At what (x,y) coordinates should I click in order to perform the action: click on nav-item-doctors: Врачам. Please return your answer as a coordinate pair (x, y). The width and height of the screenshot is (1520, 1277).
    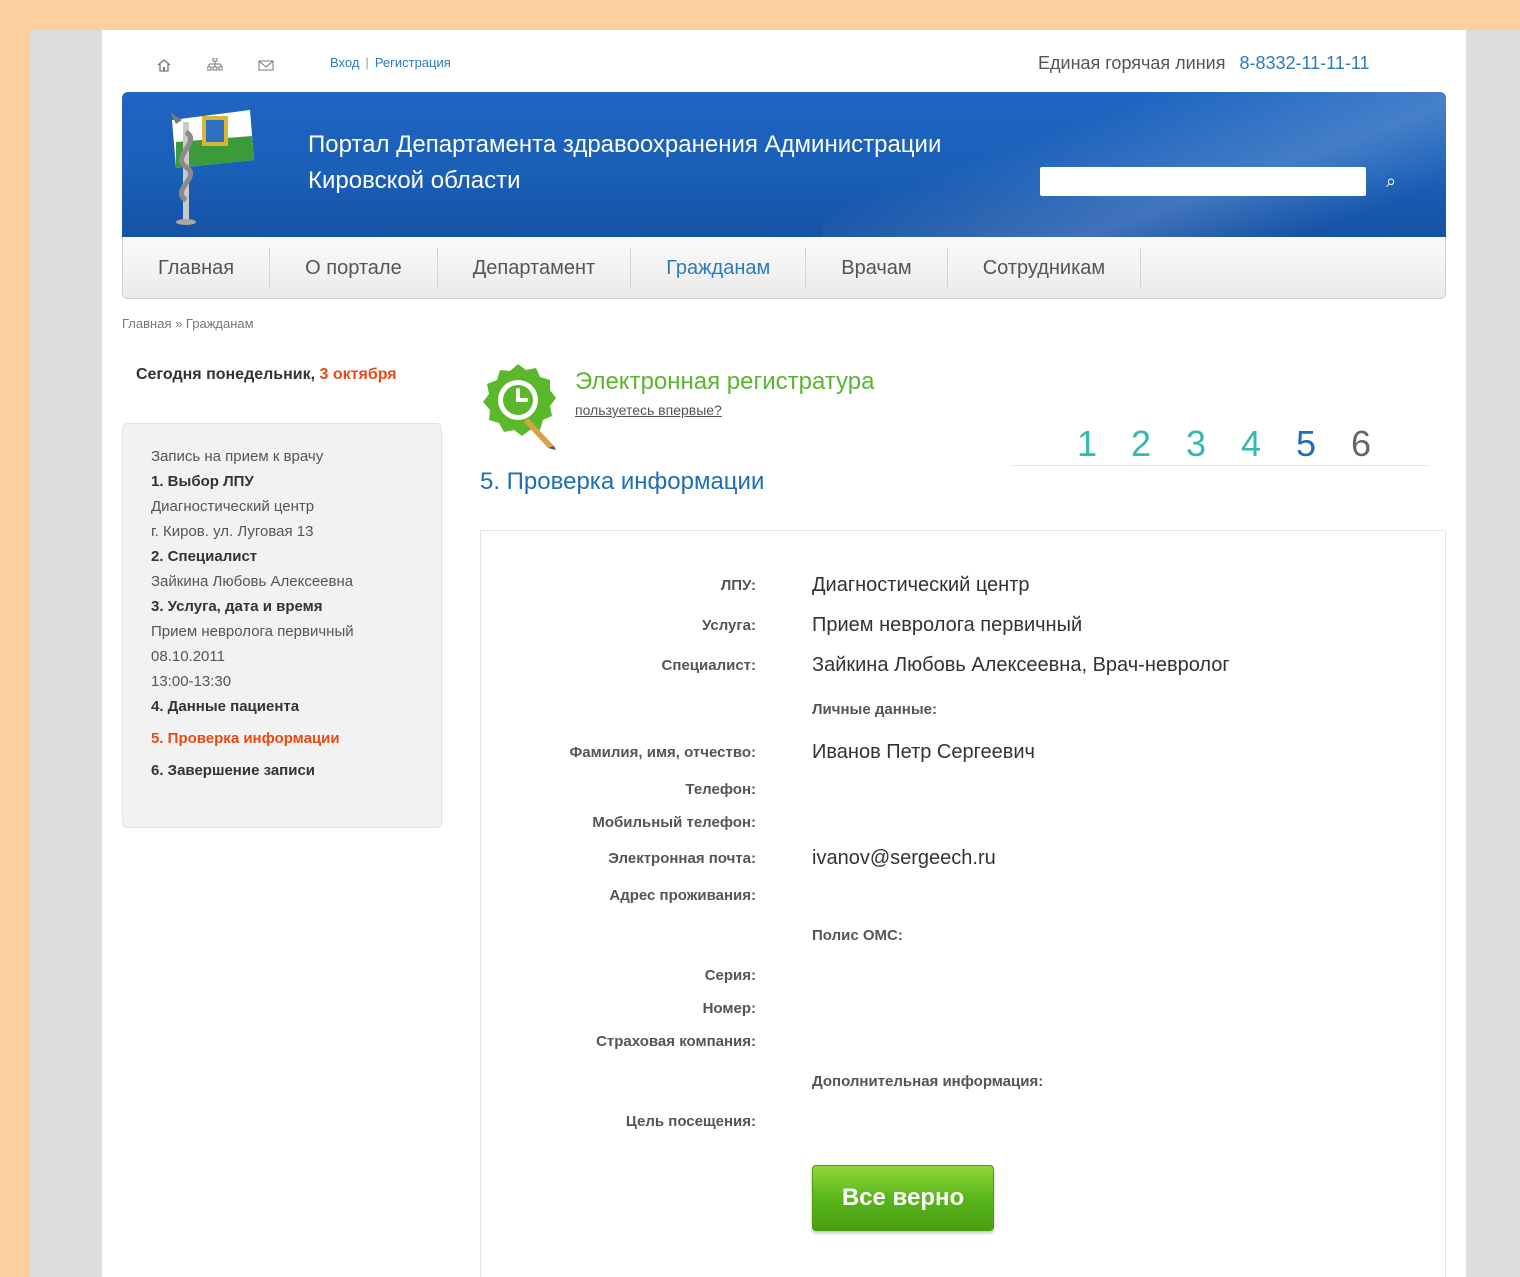
    Looking at the image, I should click on (877, 267).